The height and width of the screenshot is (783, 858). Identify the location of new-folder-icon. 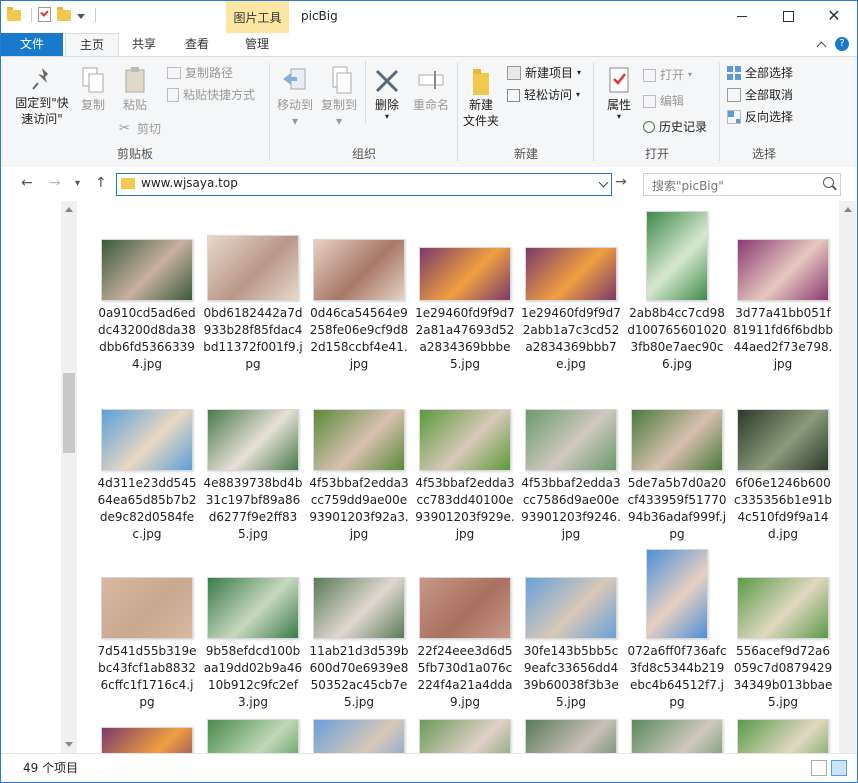
(481, 80).